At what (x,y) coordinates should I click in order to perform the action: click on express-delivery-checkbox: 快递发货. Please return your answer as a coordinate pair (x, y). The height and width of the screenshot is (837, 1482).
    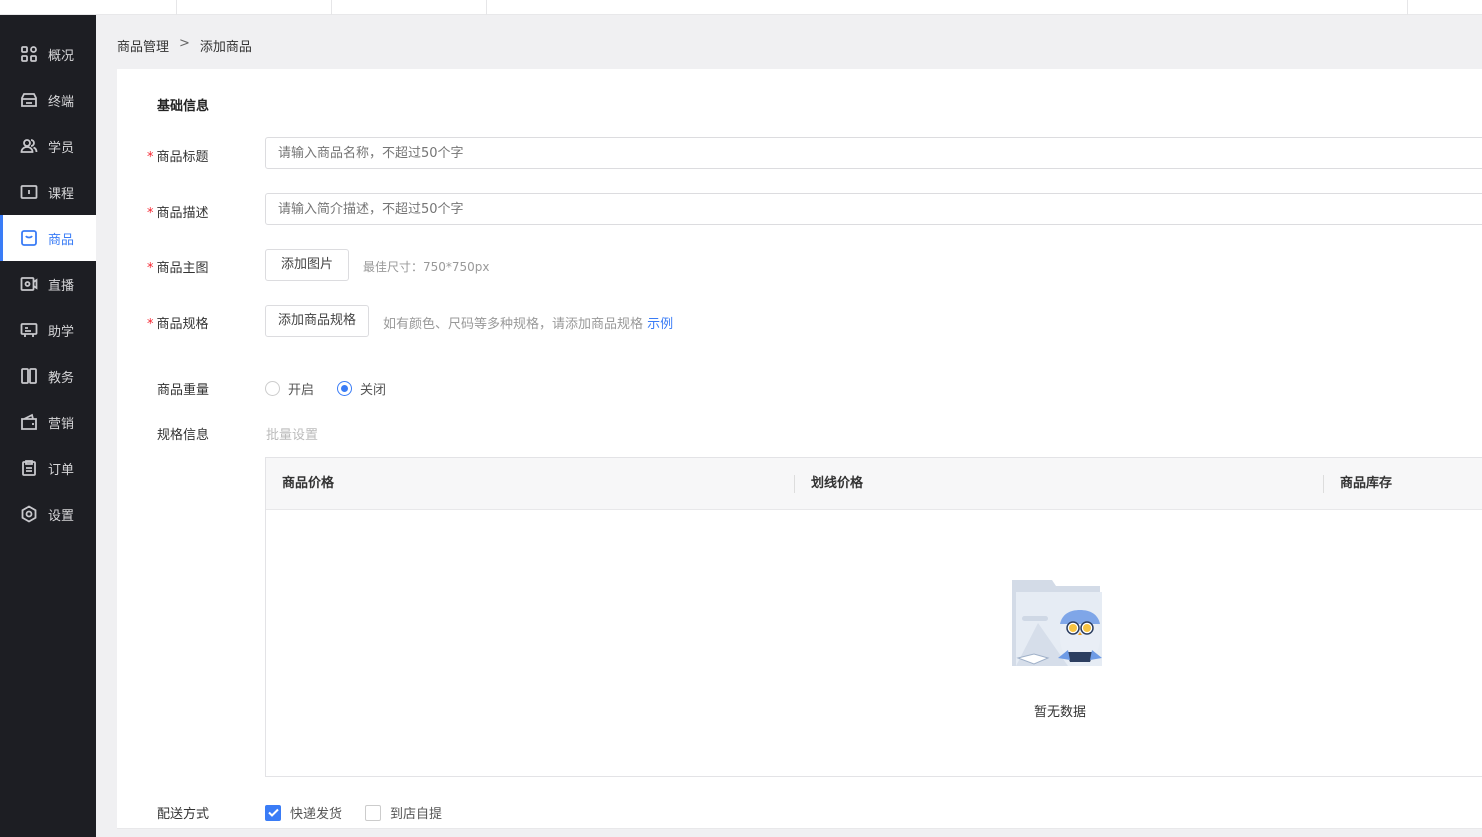
    Looking at the image, I should click on (303, 812).